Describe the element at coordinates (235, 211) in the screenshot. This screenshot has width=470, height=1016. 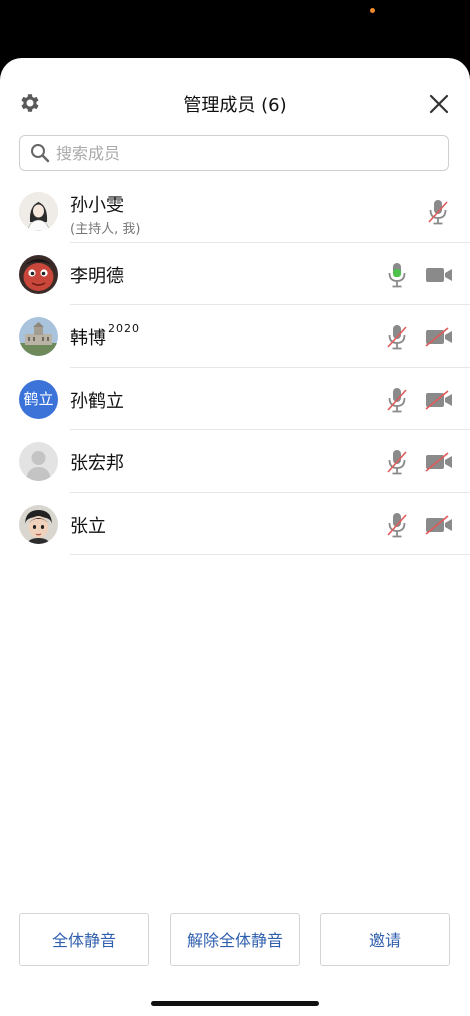
I see `member-row-host: 孙小雯 (主持人, 我)` at that location.